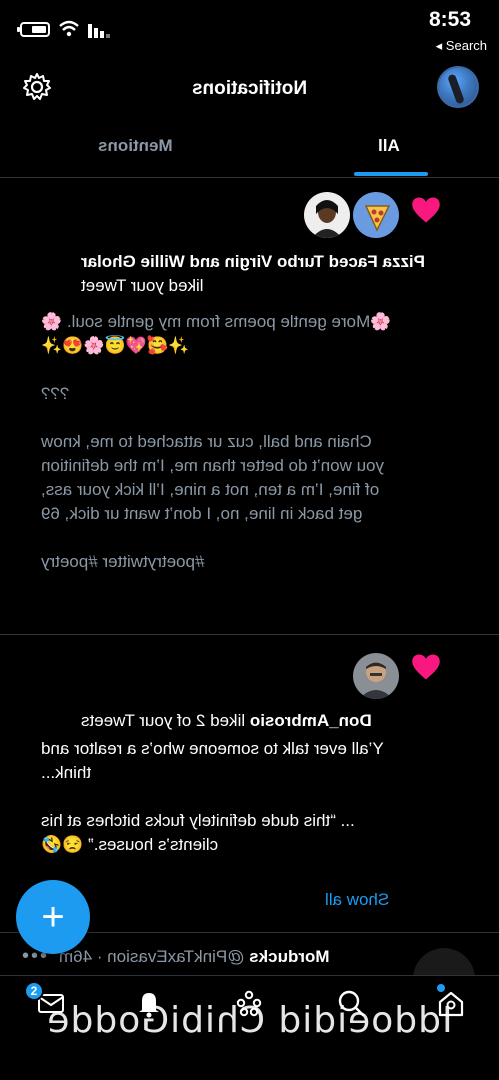  I want to click on status-bar: 8:53 ◂ Search, so click(249, 30).